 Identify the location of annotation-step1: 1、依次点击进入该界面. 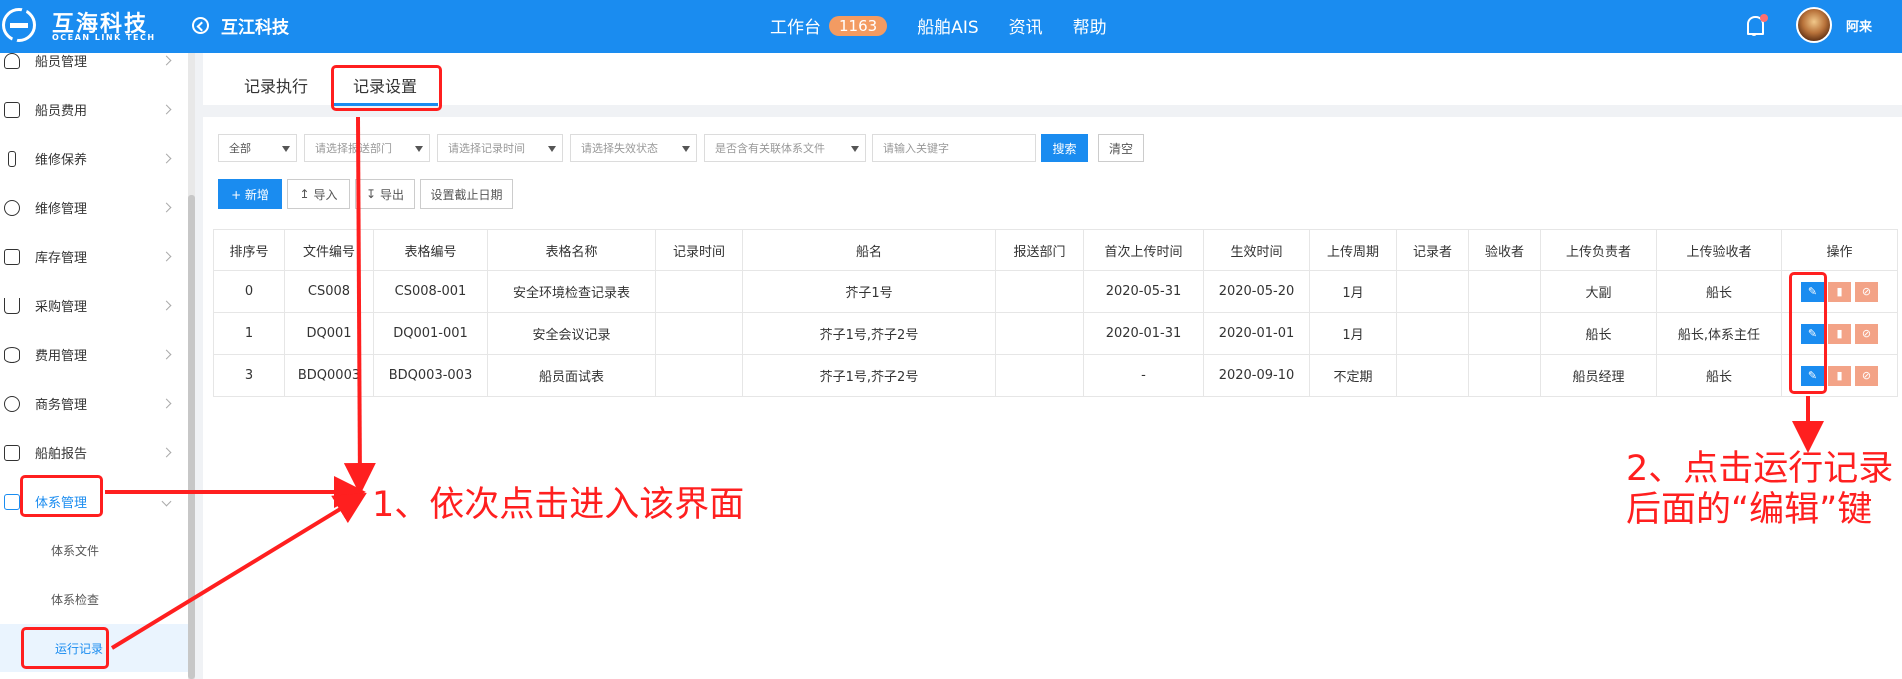
(558, 505).